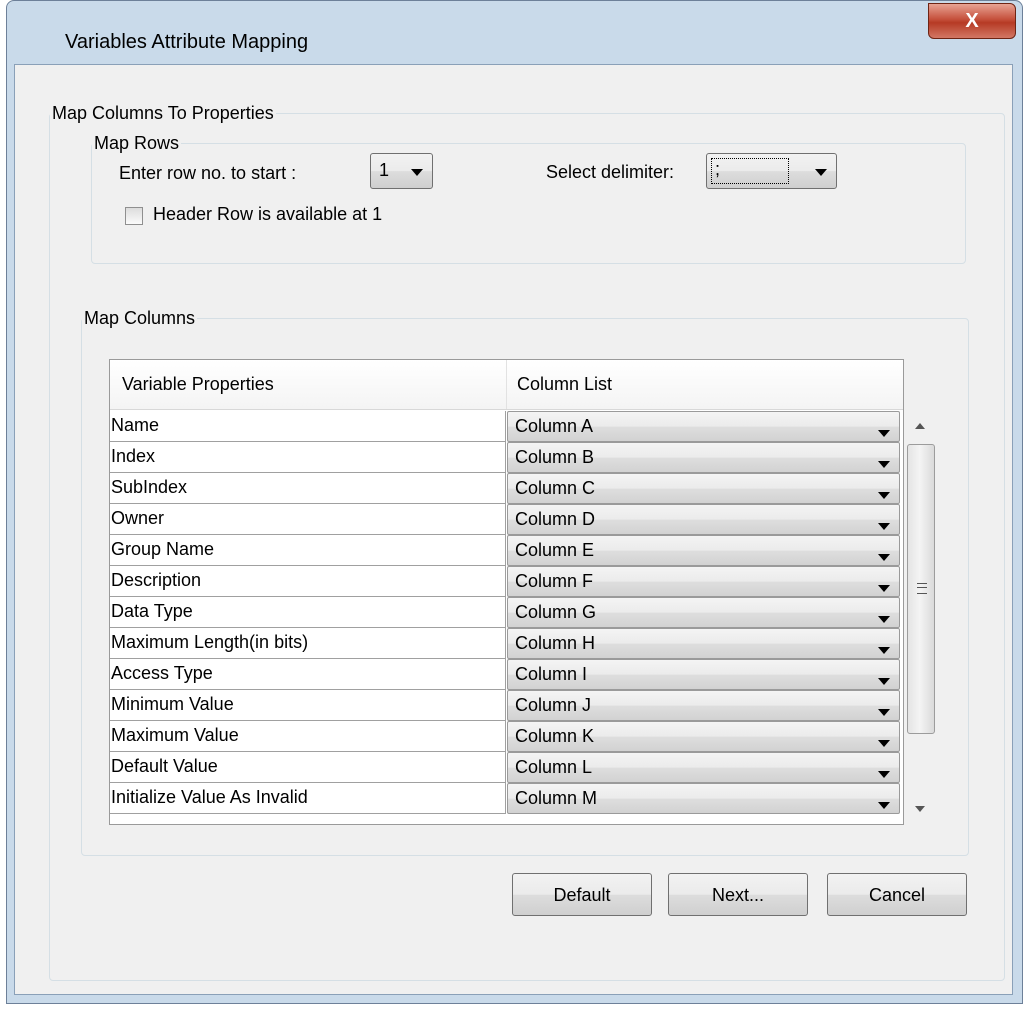 The width and height of the screenshot is (1029, 1012). What do you see at coordinates (308, 798) in the screenshot?
I see `property-cell: Initialize Value As Invalid` at bounding box center [308, 798].